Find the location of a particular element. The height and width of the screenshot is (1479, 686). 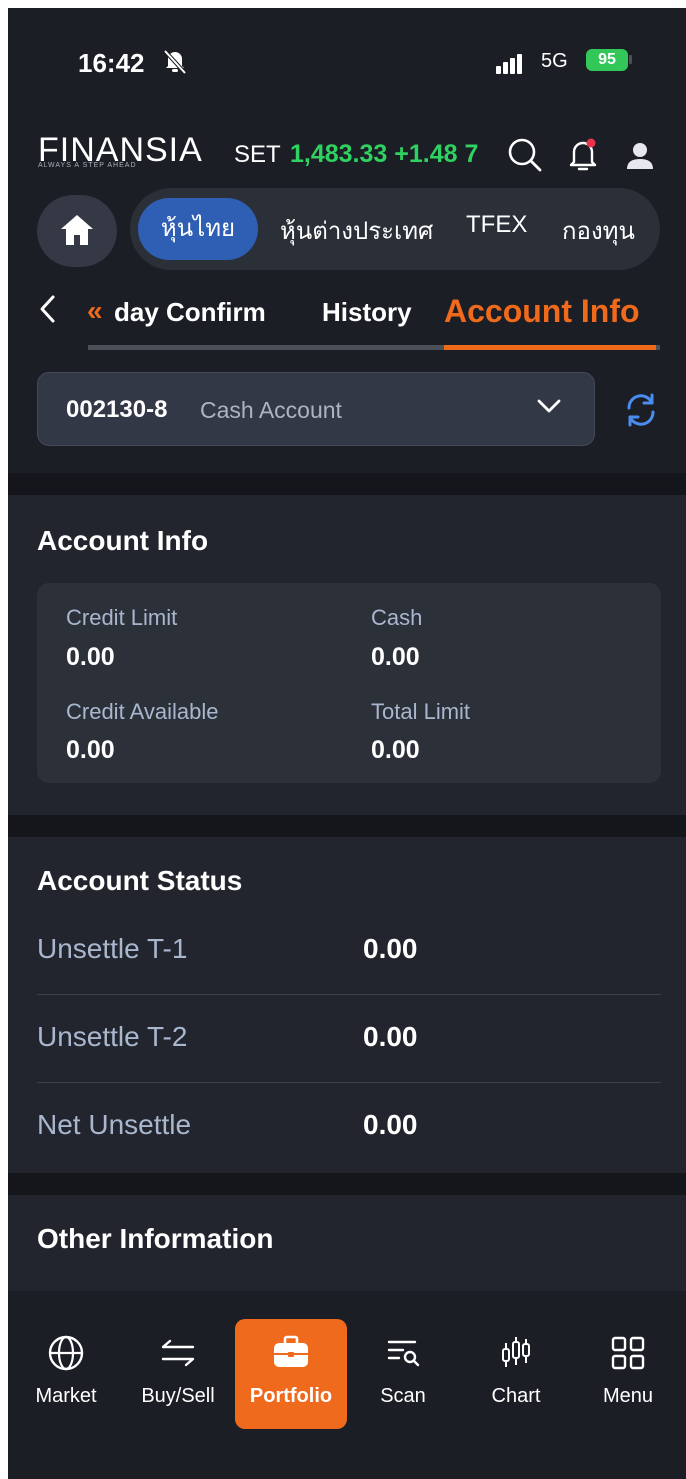

nav-buy-sell: Buy/Sell is located at coordinates (178, 1374).